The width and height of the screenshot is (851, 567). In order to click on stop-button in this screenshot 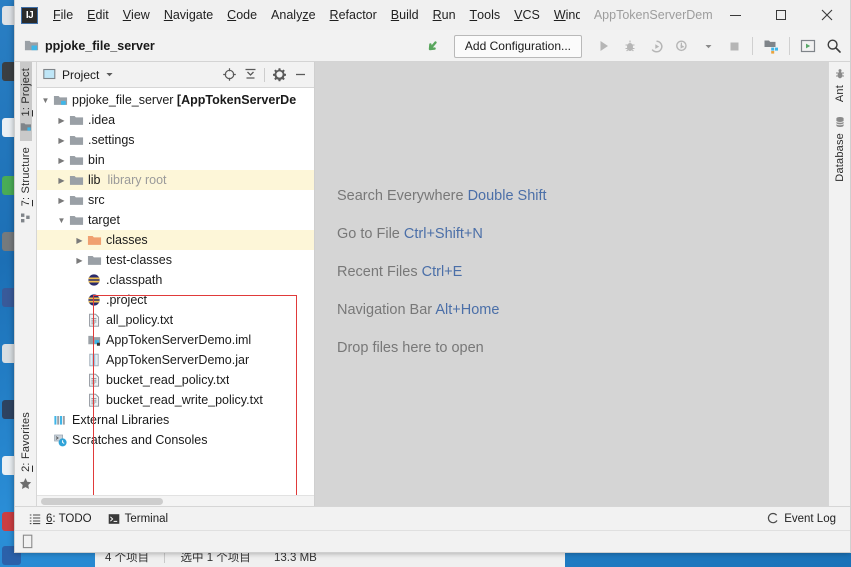, I will do `click(734, 46)`.